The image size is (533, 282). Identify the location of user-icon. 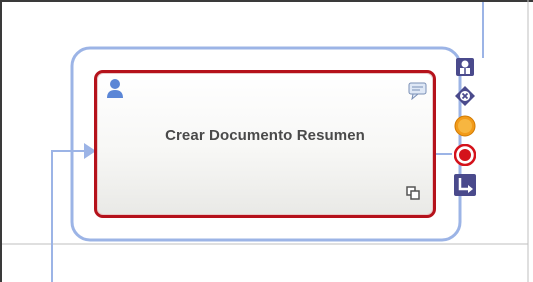
(115, 88).